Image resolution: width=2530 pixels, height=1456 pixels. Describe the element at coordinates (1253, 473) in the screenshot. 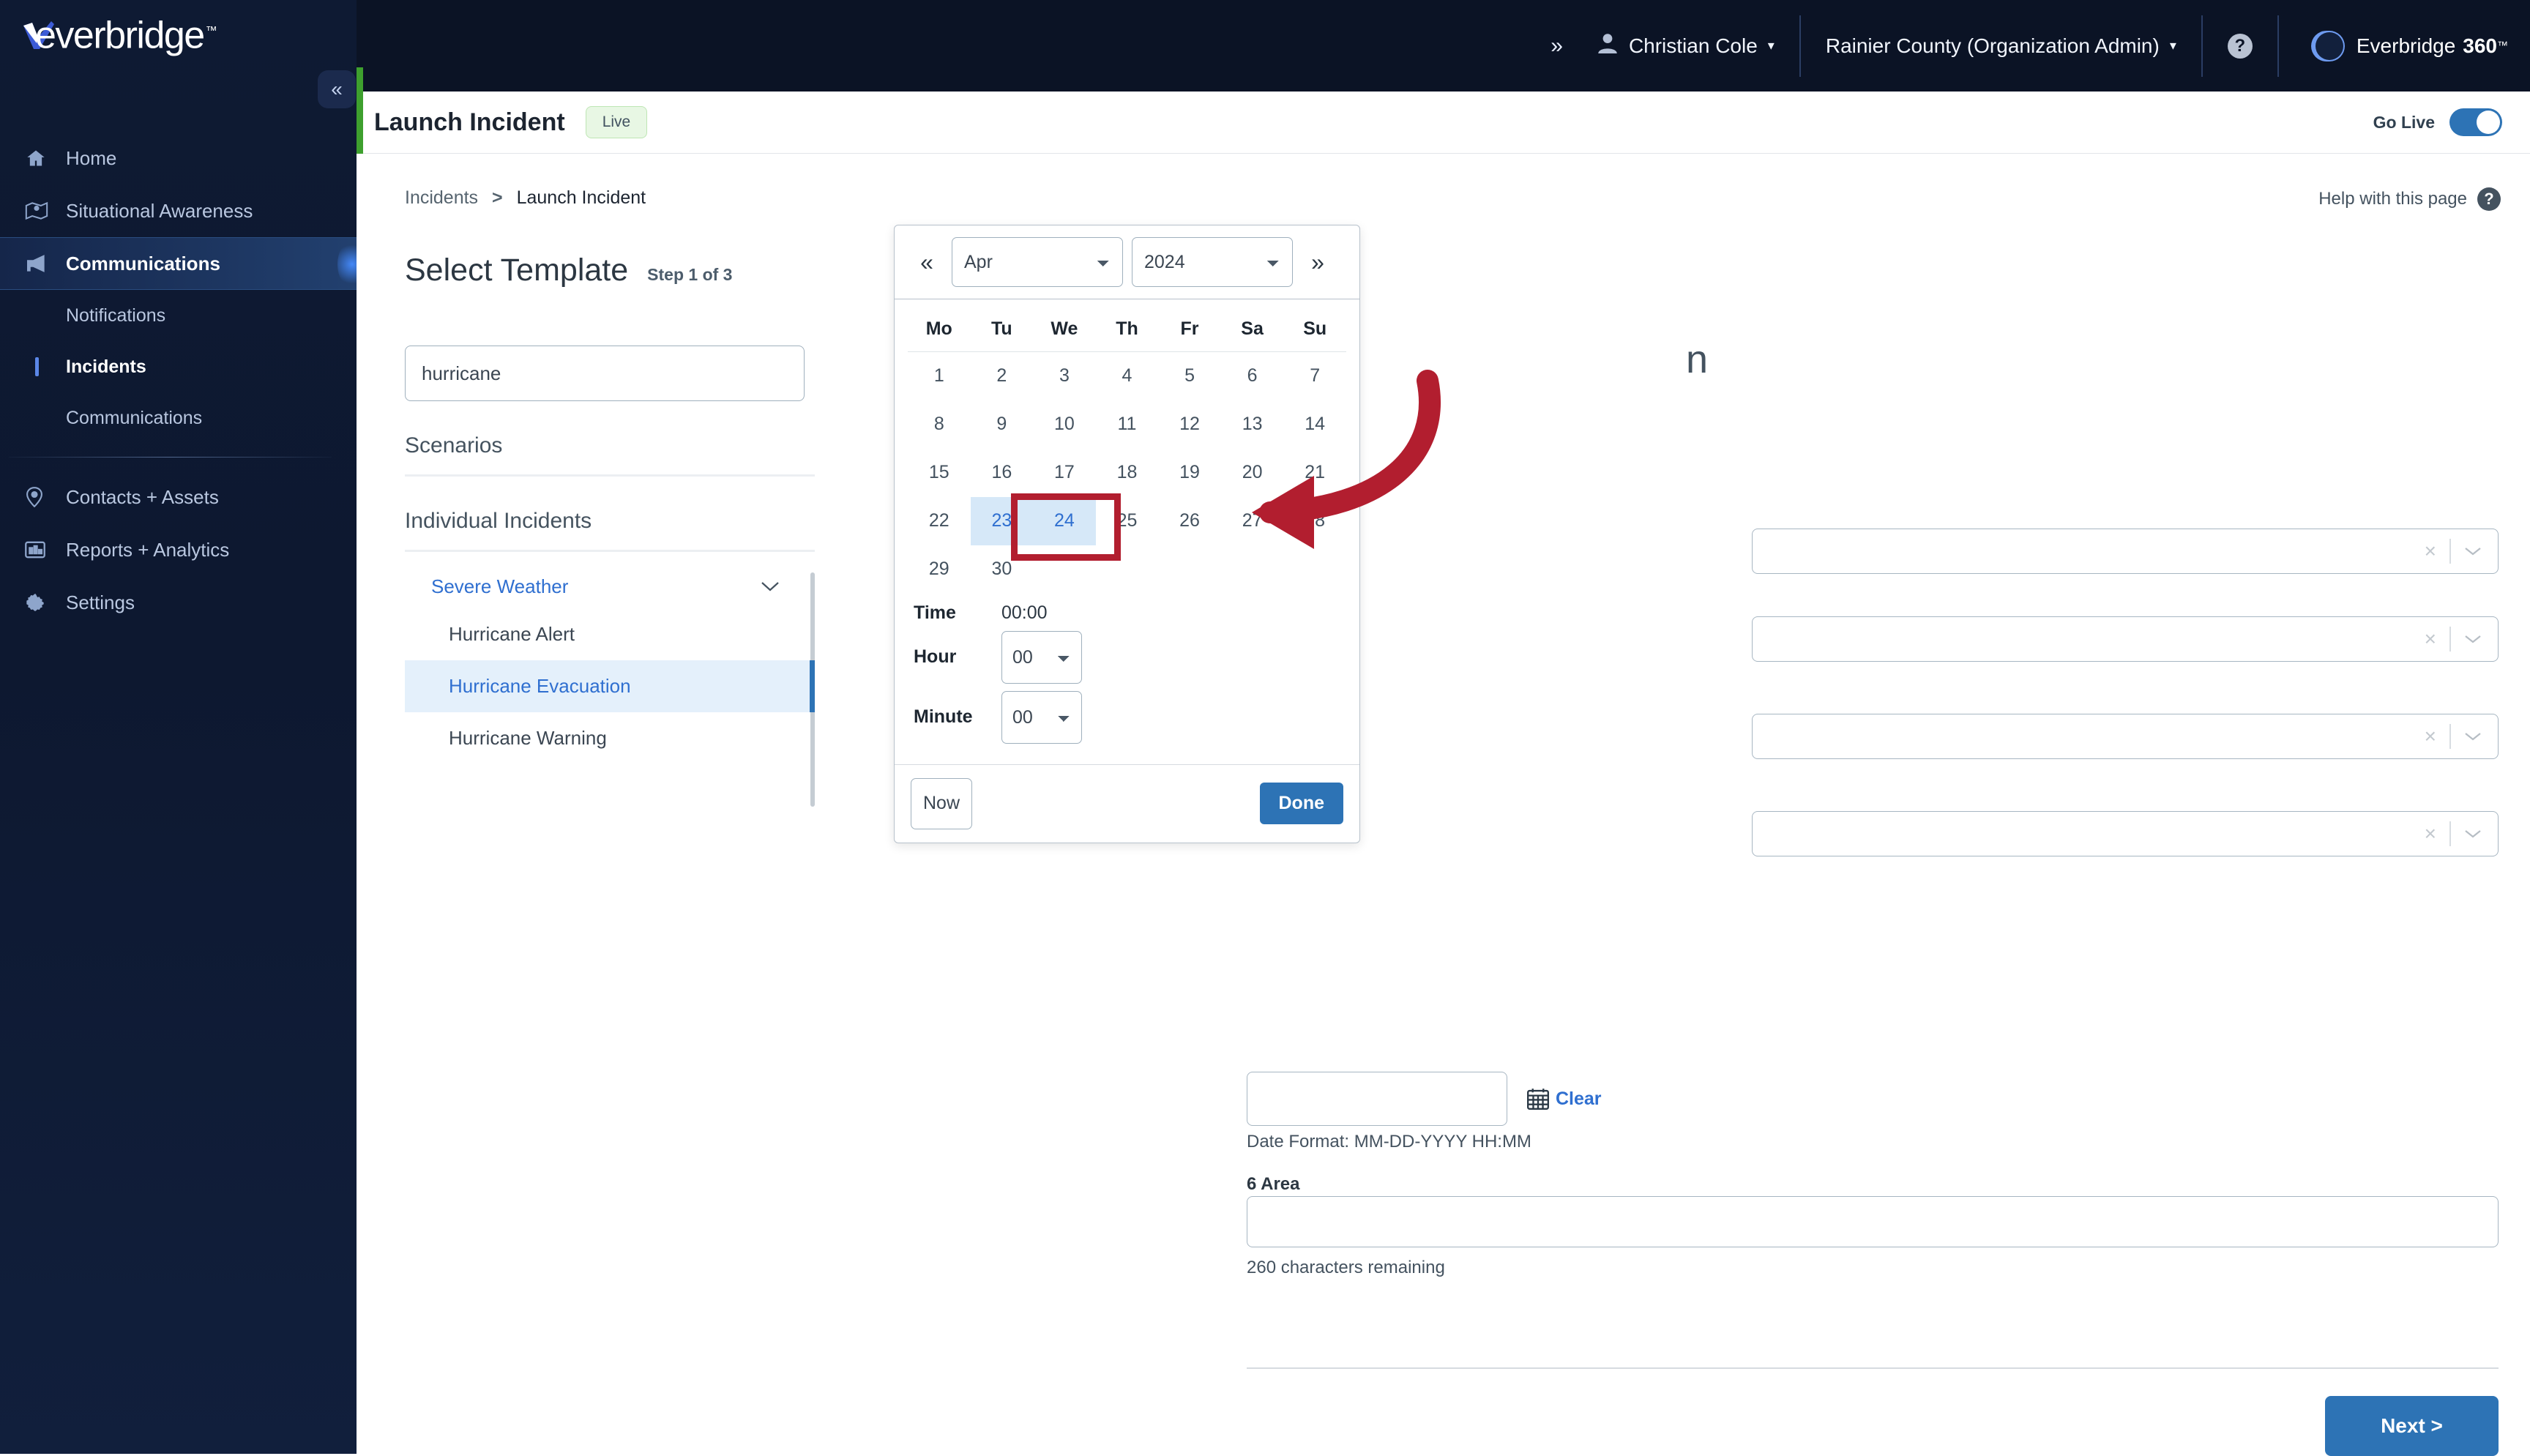

I see `day-cell-20: 20` at that location.